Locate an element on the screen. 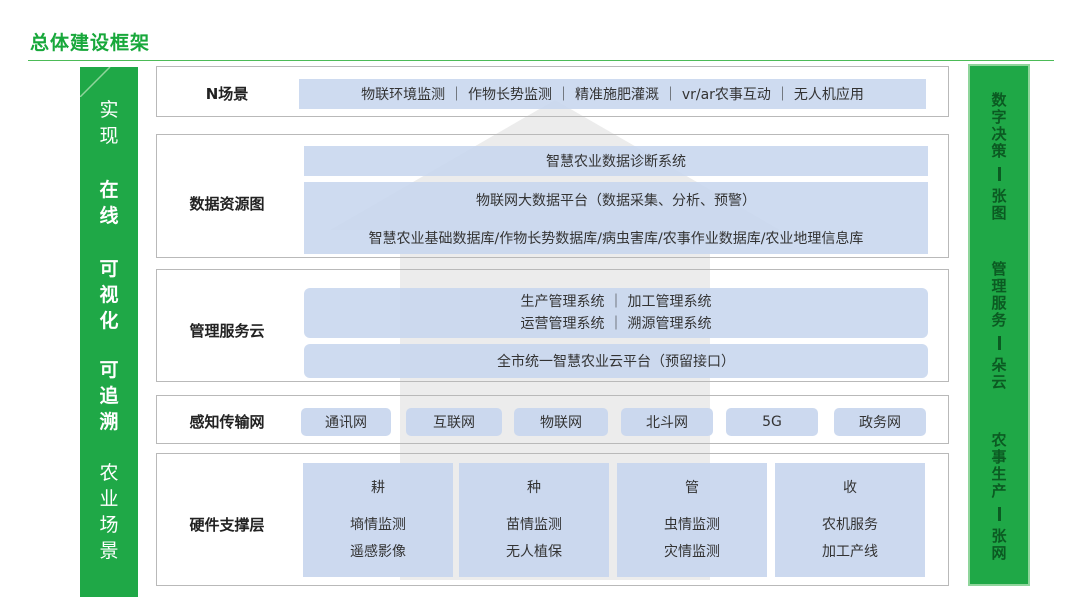  left-char: 业 is located at coordinates (109, 499).